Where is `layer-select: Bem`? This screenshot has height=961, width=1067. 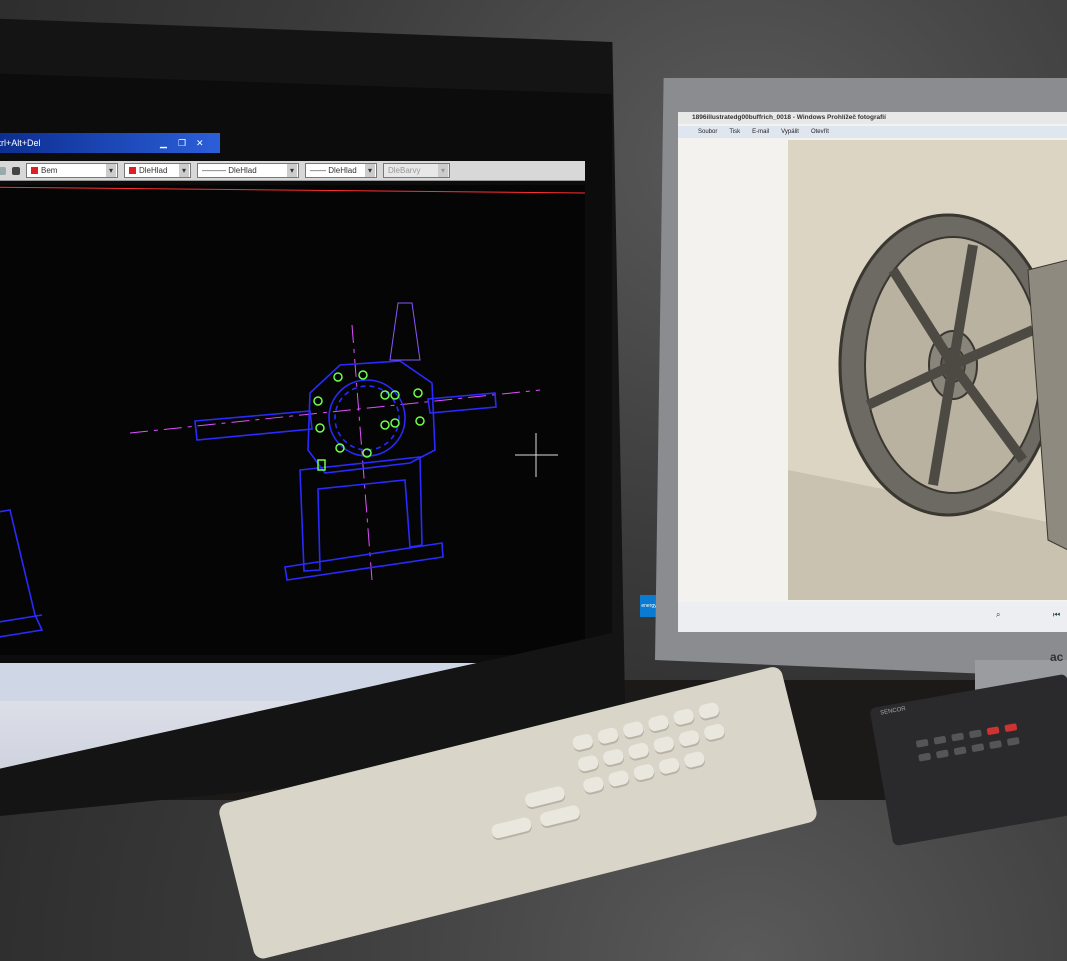
layer-select: Bem is located at coordinates (72, 170).